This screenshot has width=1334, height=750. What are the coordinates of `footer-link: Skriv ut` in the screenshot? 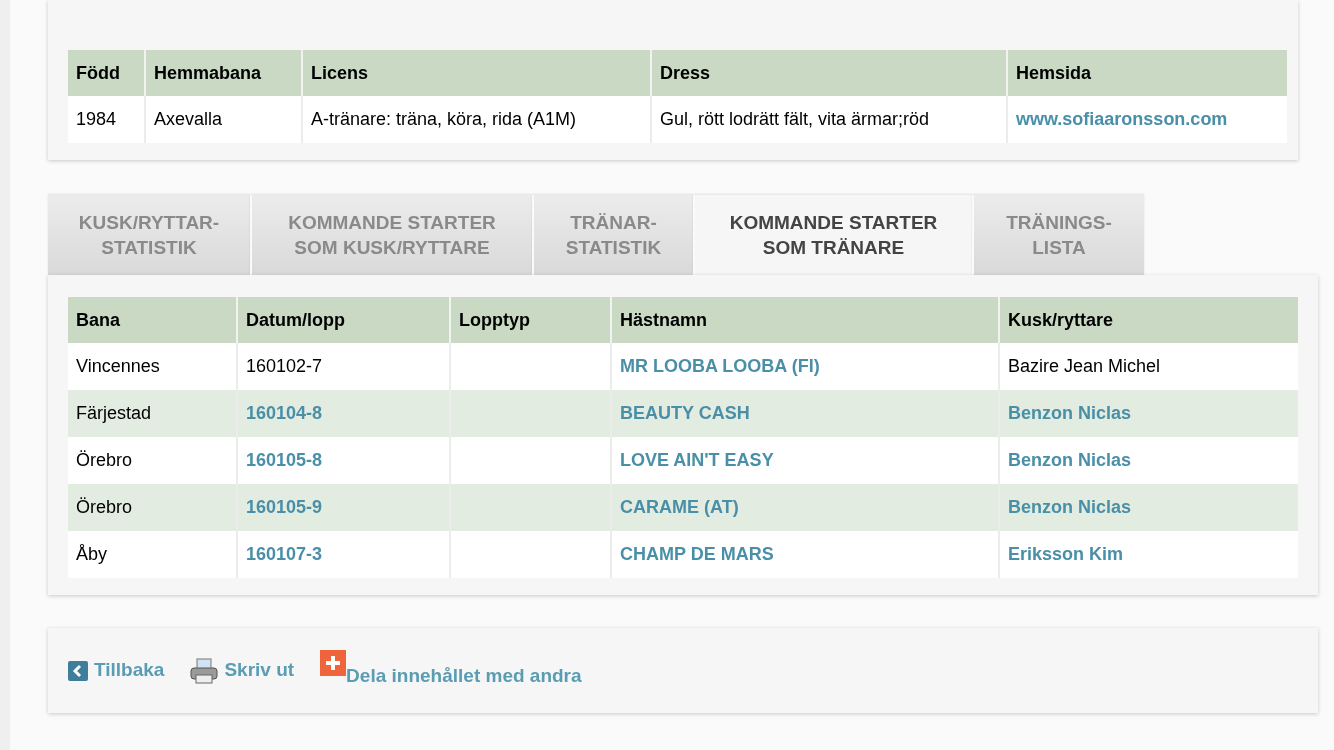 It's located at (259, 670).